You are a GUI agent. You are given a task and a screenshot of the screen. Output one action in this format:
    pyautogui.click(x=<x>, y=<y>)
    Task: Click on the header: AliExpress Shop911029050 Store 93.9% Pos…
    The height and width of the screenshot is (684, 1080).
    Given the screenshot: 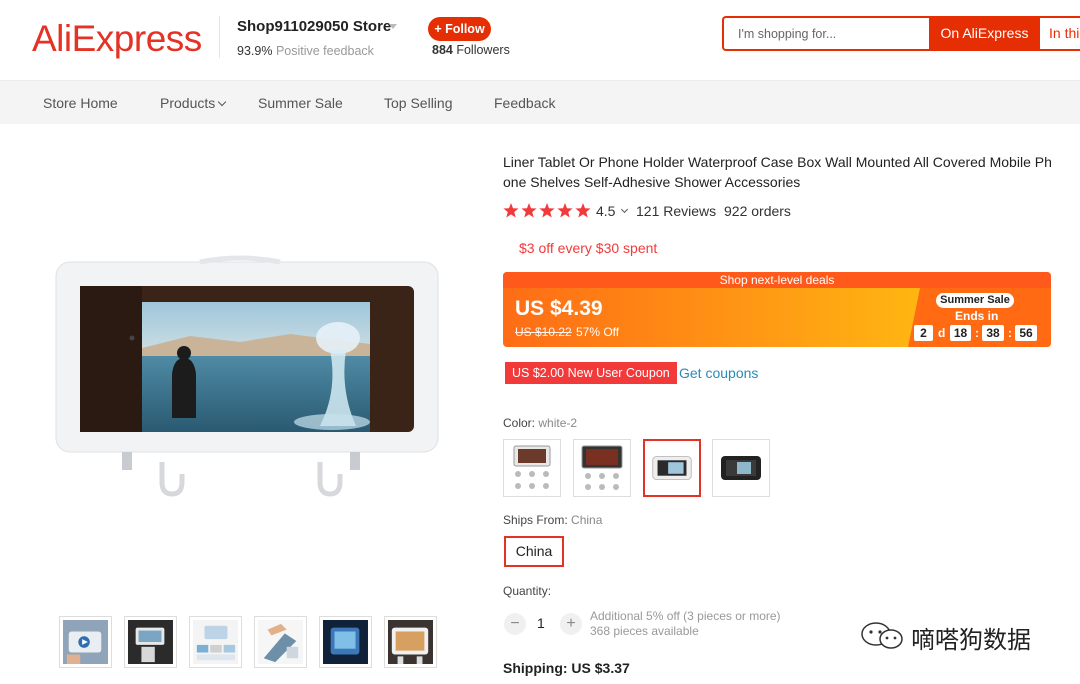 What is the action you would take?
    pyautogui.click(x=540, y=40)
    